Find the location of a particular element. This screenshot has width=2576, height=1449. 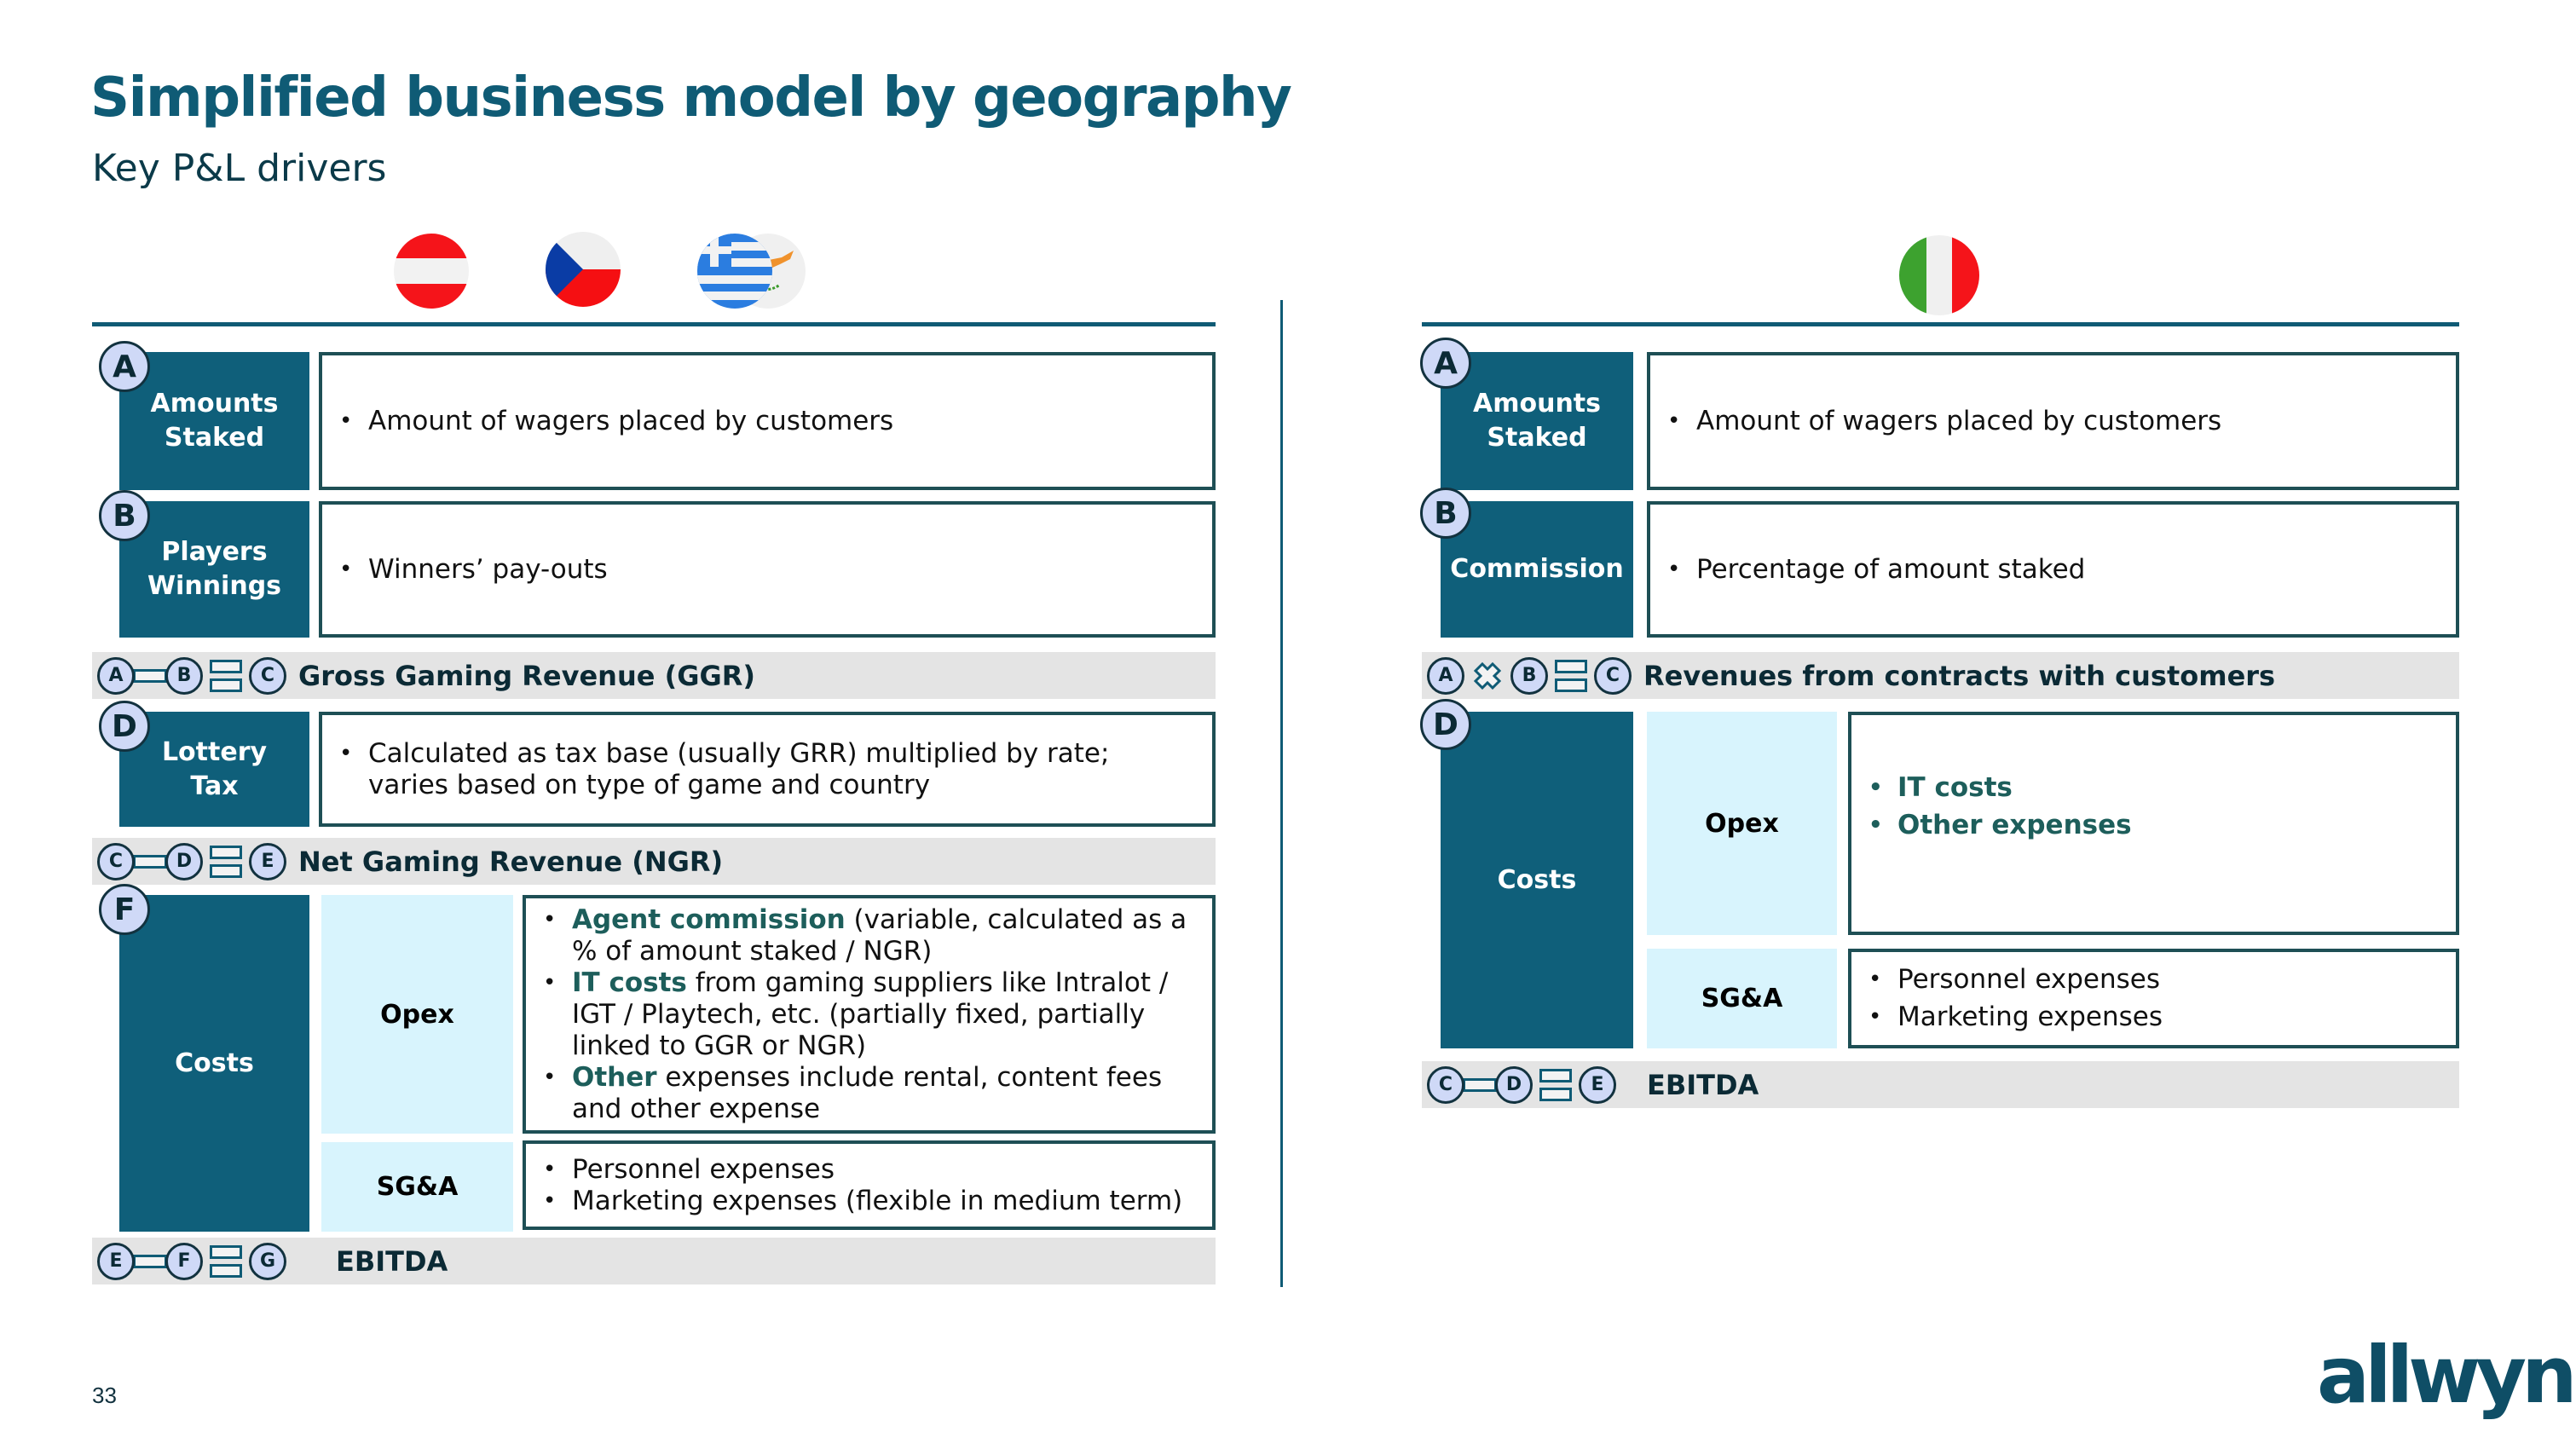

bullet-item: Percentage of amount staked is located at coordinates (1876, 570).